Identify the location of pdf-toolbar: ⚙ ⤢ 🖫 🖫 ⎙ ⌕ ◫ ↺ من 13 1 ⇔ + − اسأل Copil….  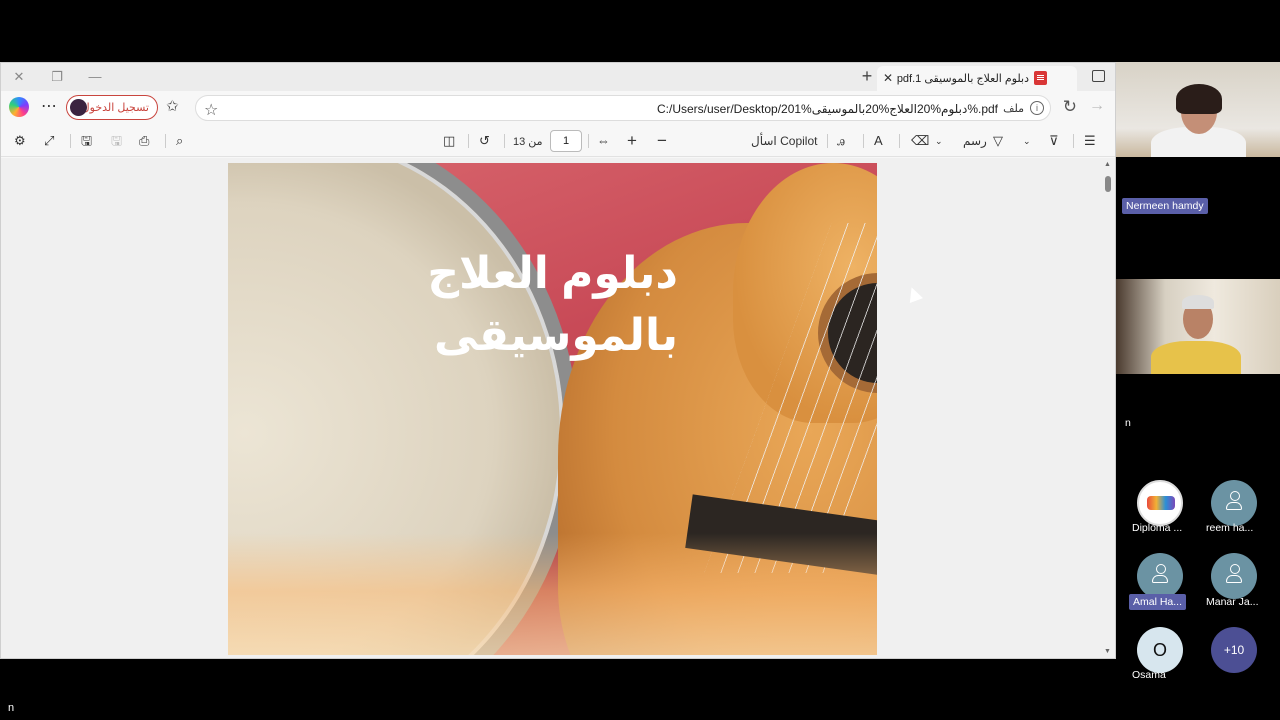
(558, 141).